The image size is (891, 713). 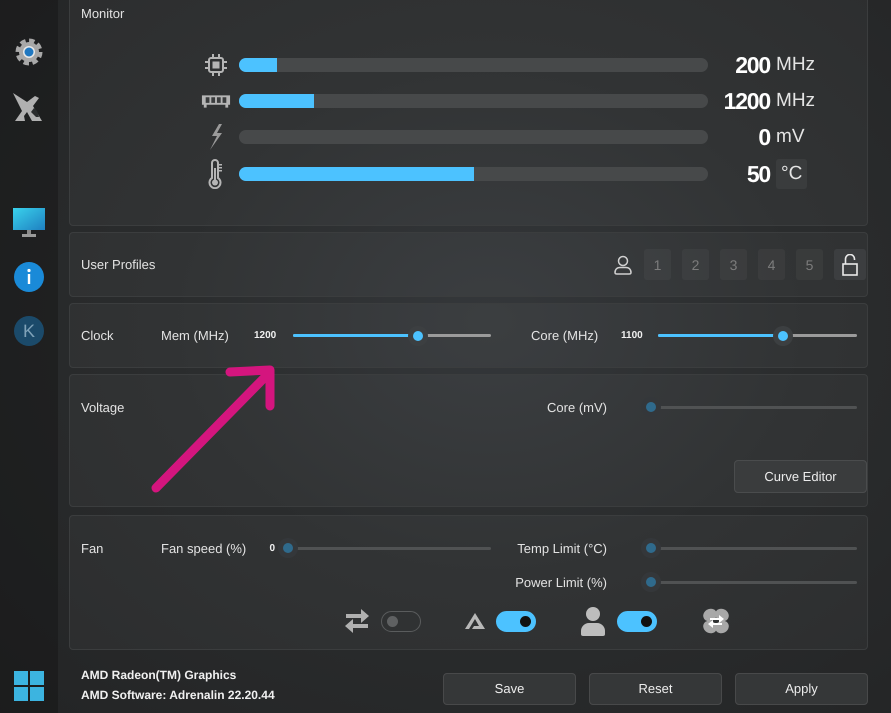 I want to click on unit-label: mV, so click(x=790, y=137).